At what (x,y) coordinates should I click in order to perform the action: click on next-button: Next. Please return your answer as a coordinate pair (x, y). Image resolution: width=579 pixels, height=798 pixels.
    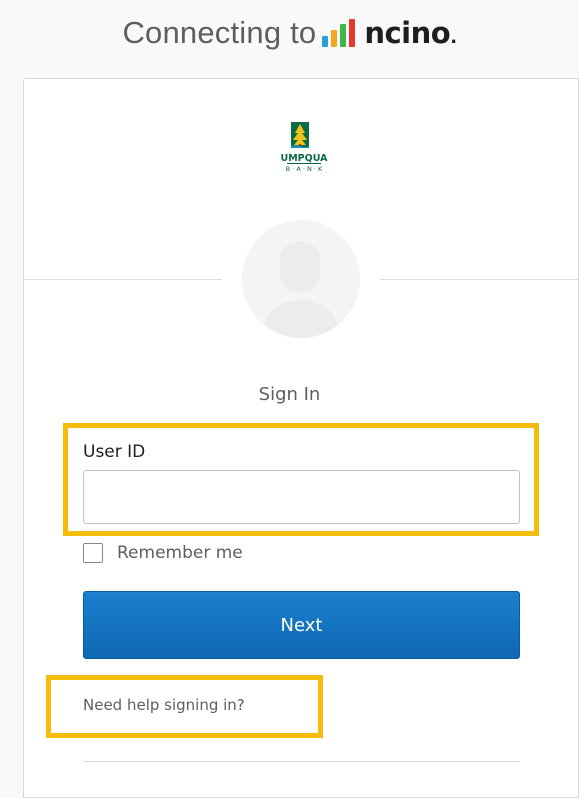
    Looking at the image, I should click on (301, 625).